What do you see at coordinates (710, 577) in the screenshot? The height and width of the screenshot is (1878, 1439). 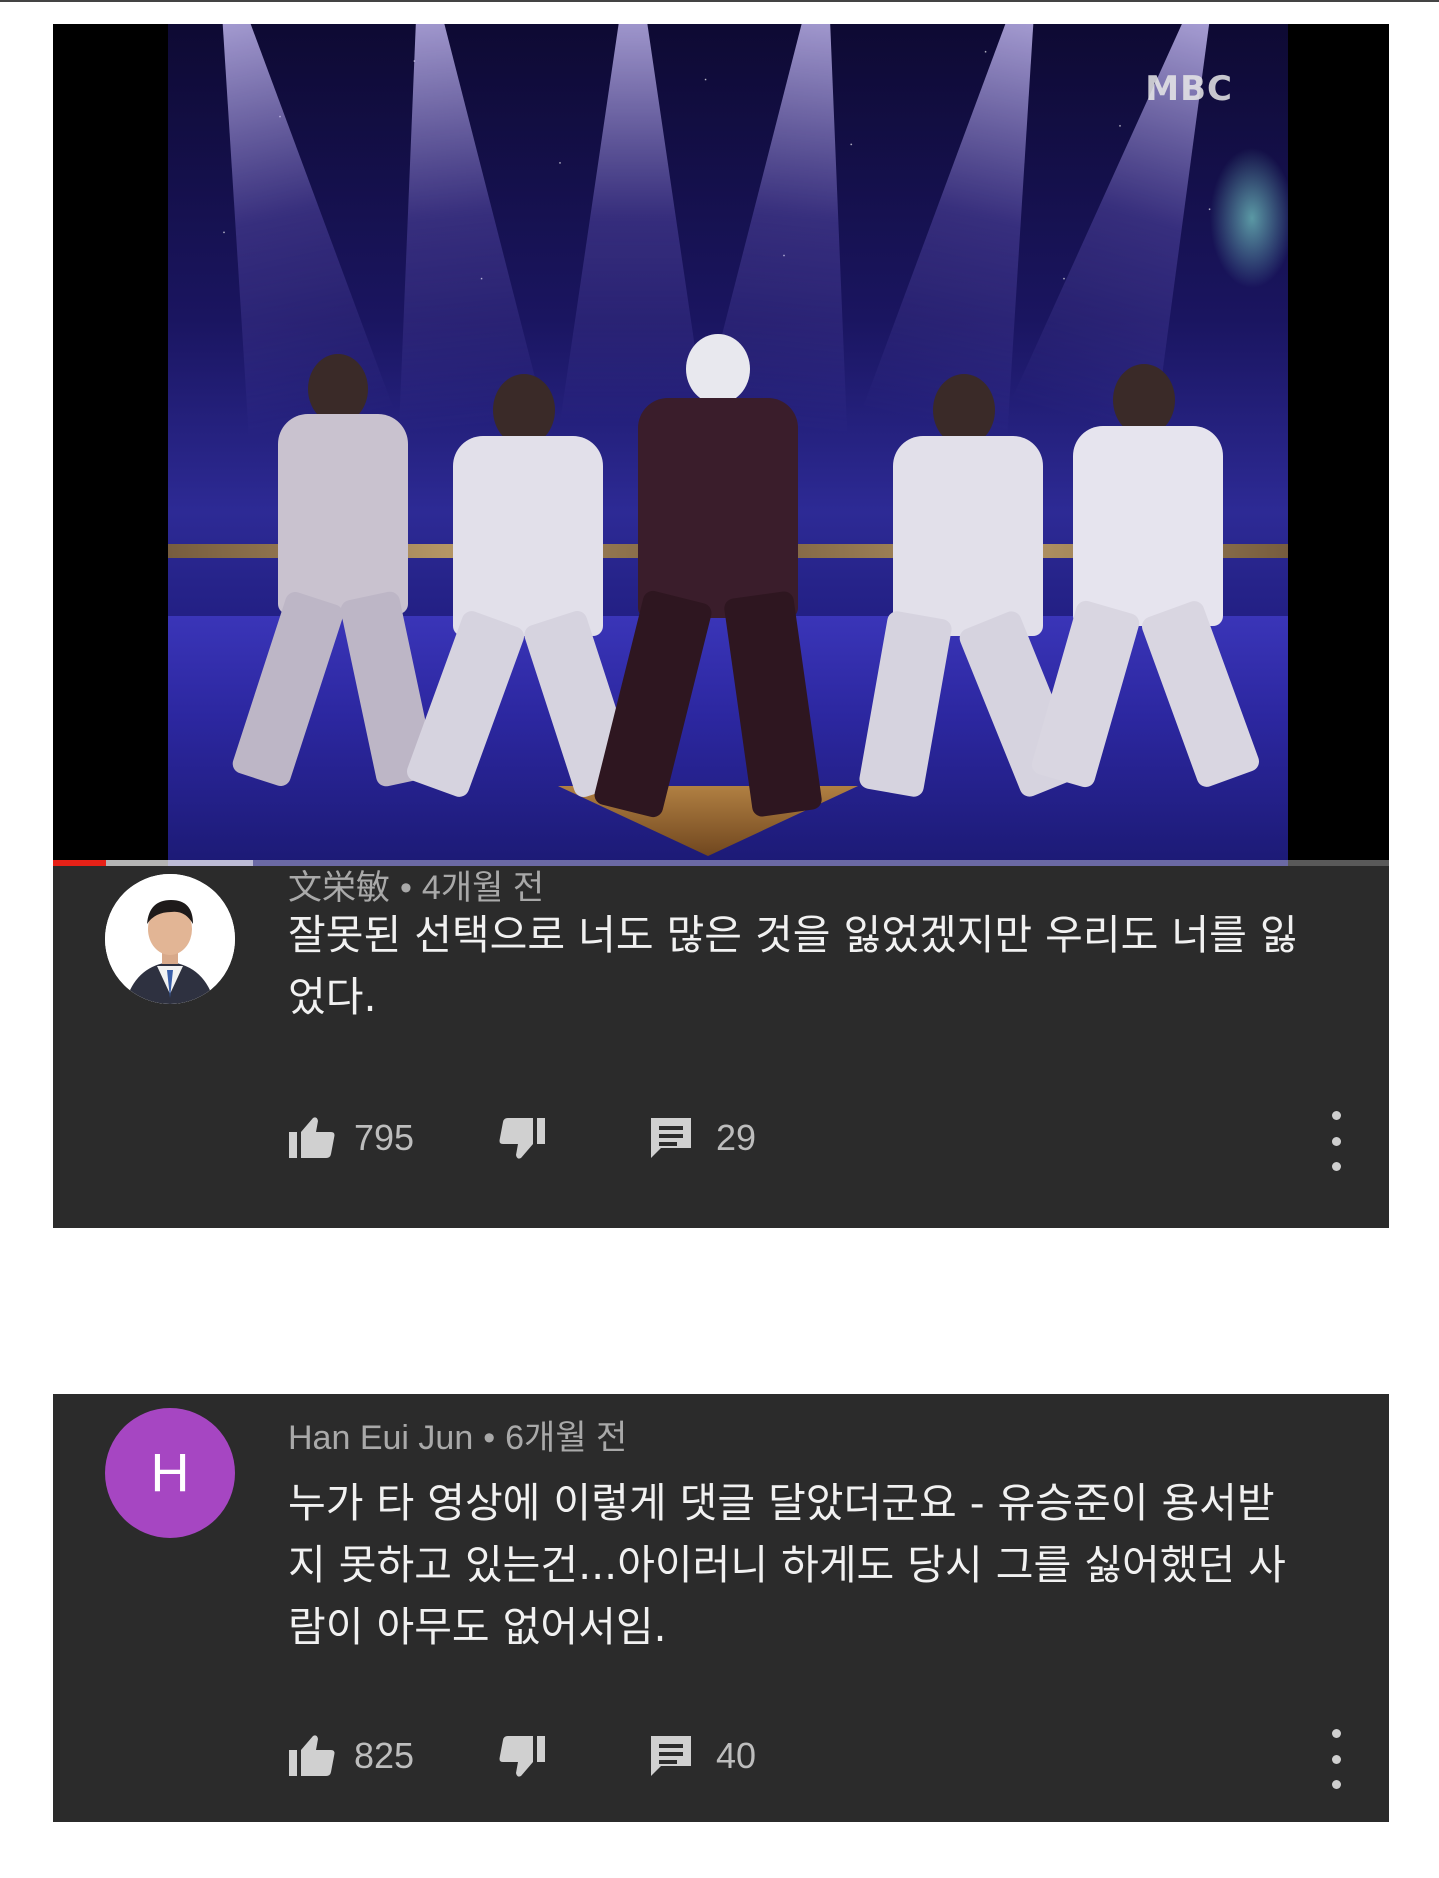 I see `lead-dancer` at bounding box center [710, 577].